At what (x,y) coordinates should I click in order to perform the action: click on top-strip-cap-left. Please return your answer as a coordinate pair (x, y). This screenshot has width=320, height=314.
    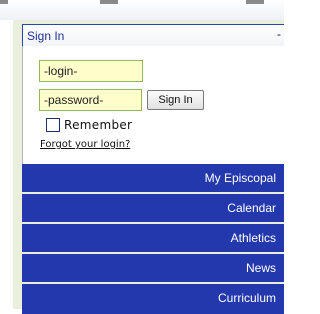
    Looking at the image, I should click on (4, 2).